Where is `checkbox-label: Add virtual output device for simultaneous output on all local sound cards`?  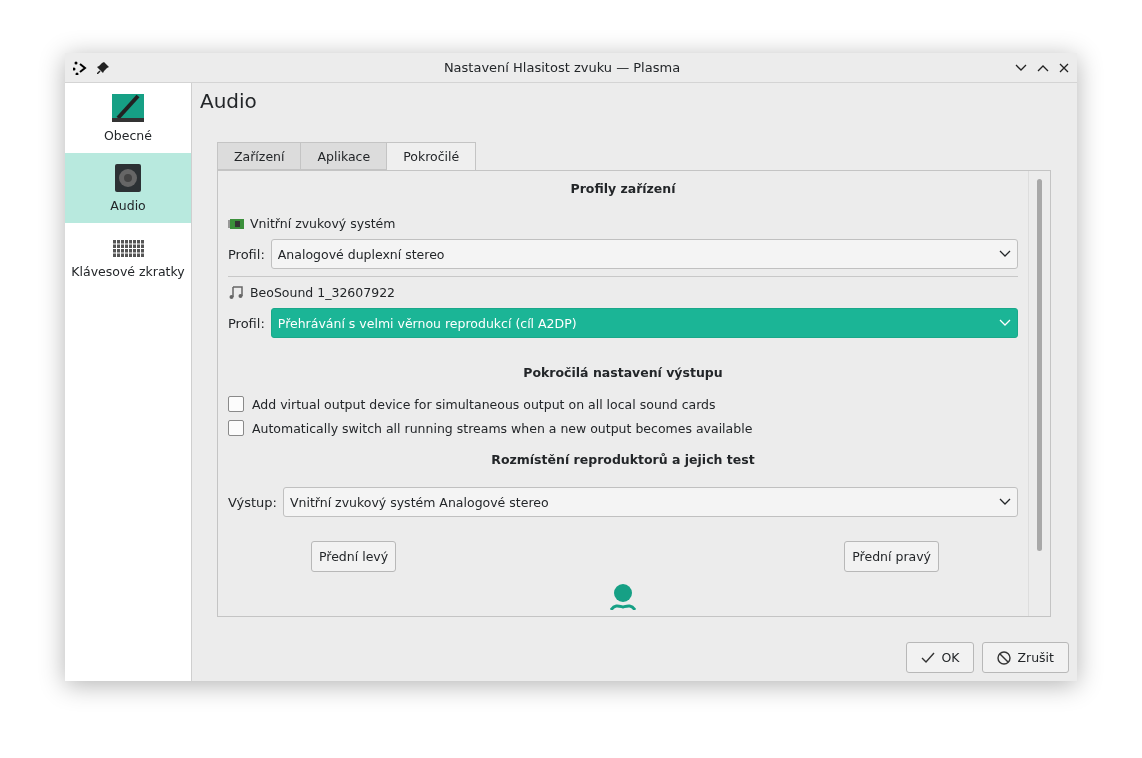 checkbox-label: Add virtual output device for simultaneous output on all local sound cards is located at coordinates (484, 404).